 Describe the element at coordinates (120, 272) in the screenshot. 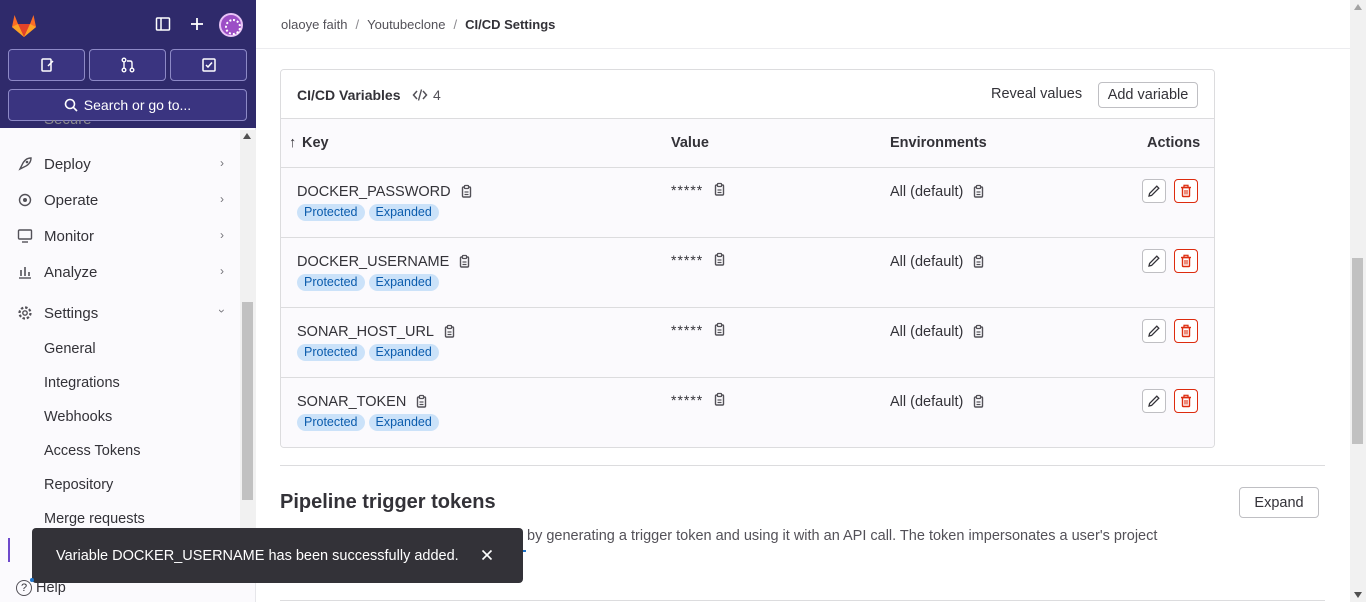

I see `sidebar-item-analyze: Analyze ›` at that location.